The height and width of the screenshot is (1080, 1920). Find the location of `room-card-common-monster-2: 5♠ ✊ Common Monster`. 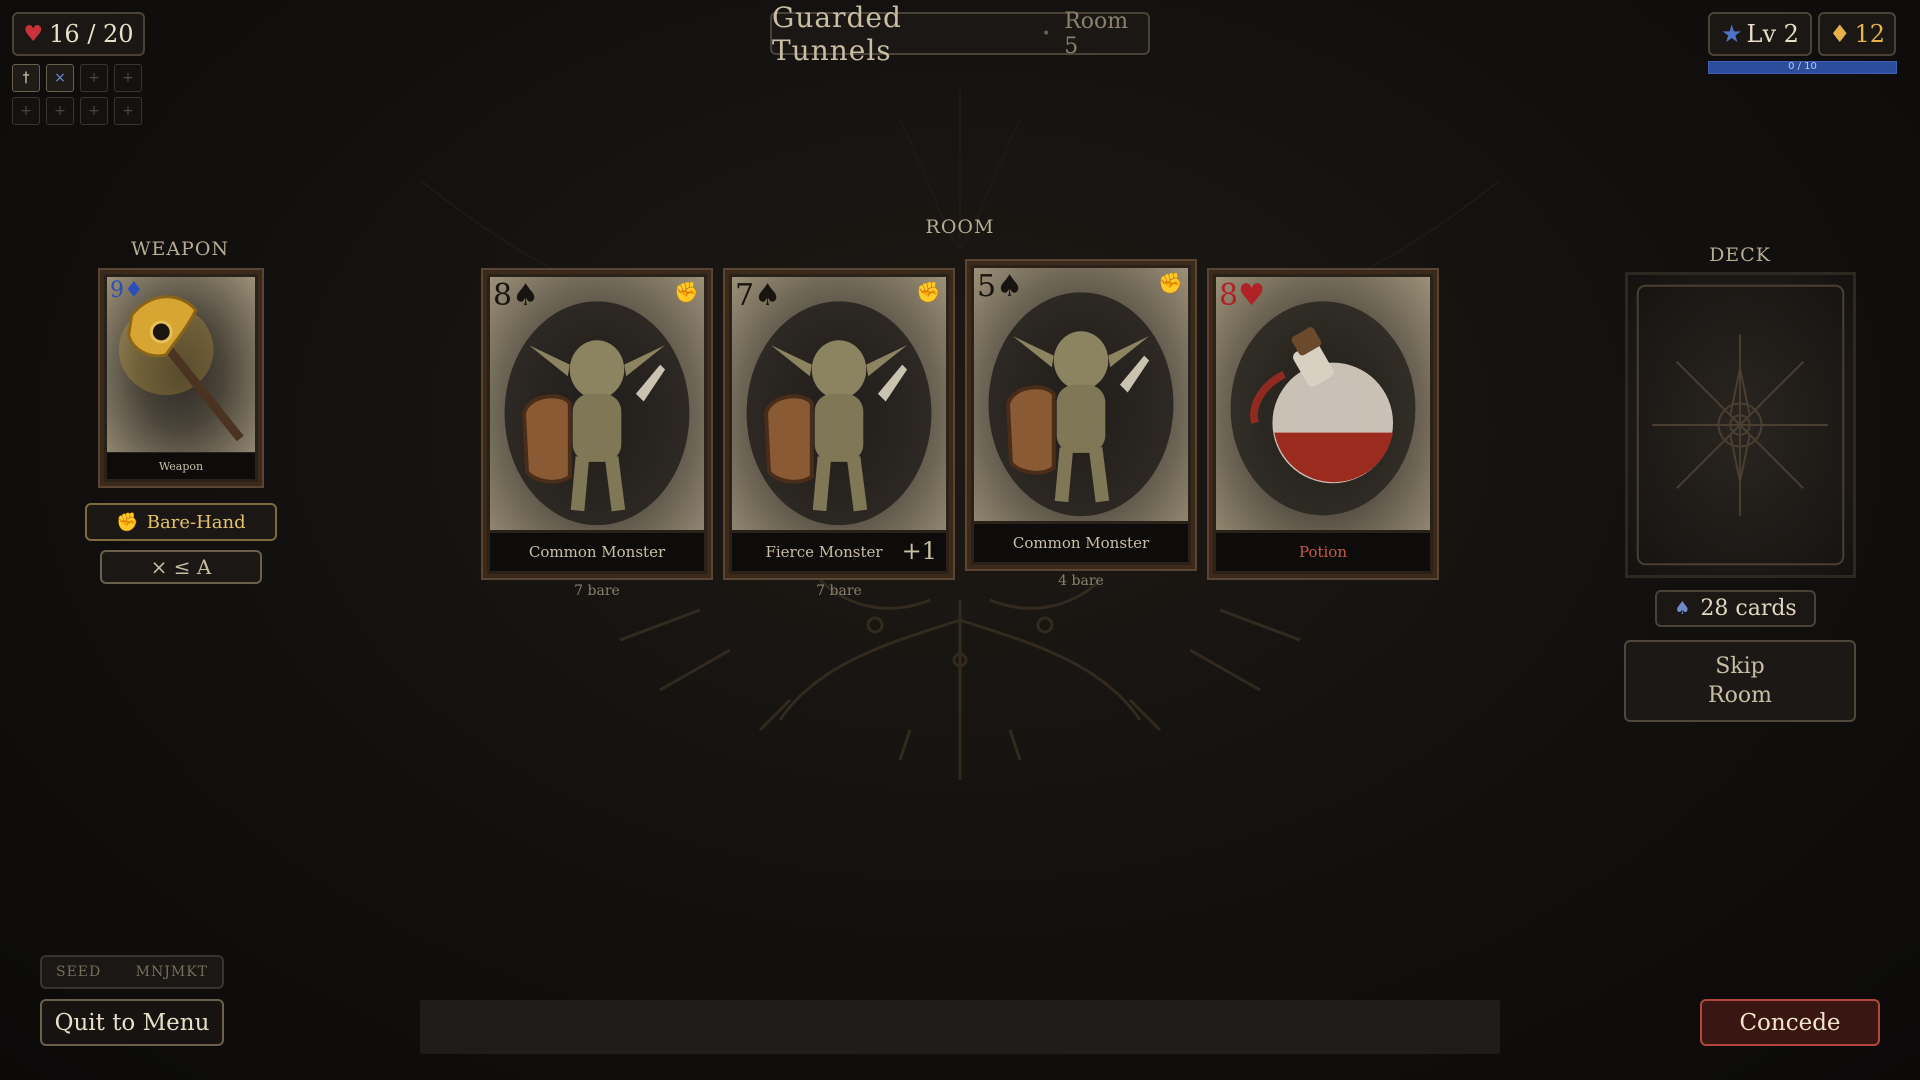

room-card-common-monster-2: 5♠ ✊ Common Monster is located at coordinates (1081, 415).